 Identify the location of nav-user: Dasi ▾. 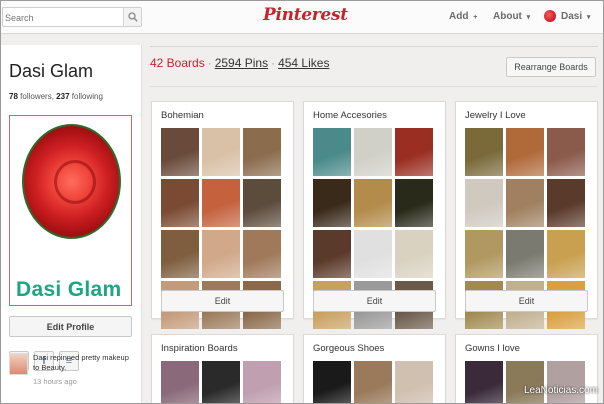
(575, 16).